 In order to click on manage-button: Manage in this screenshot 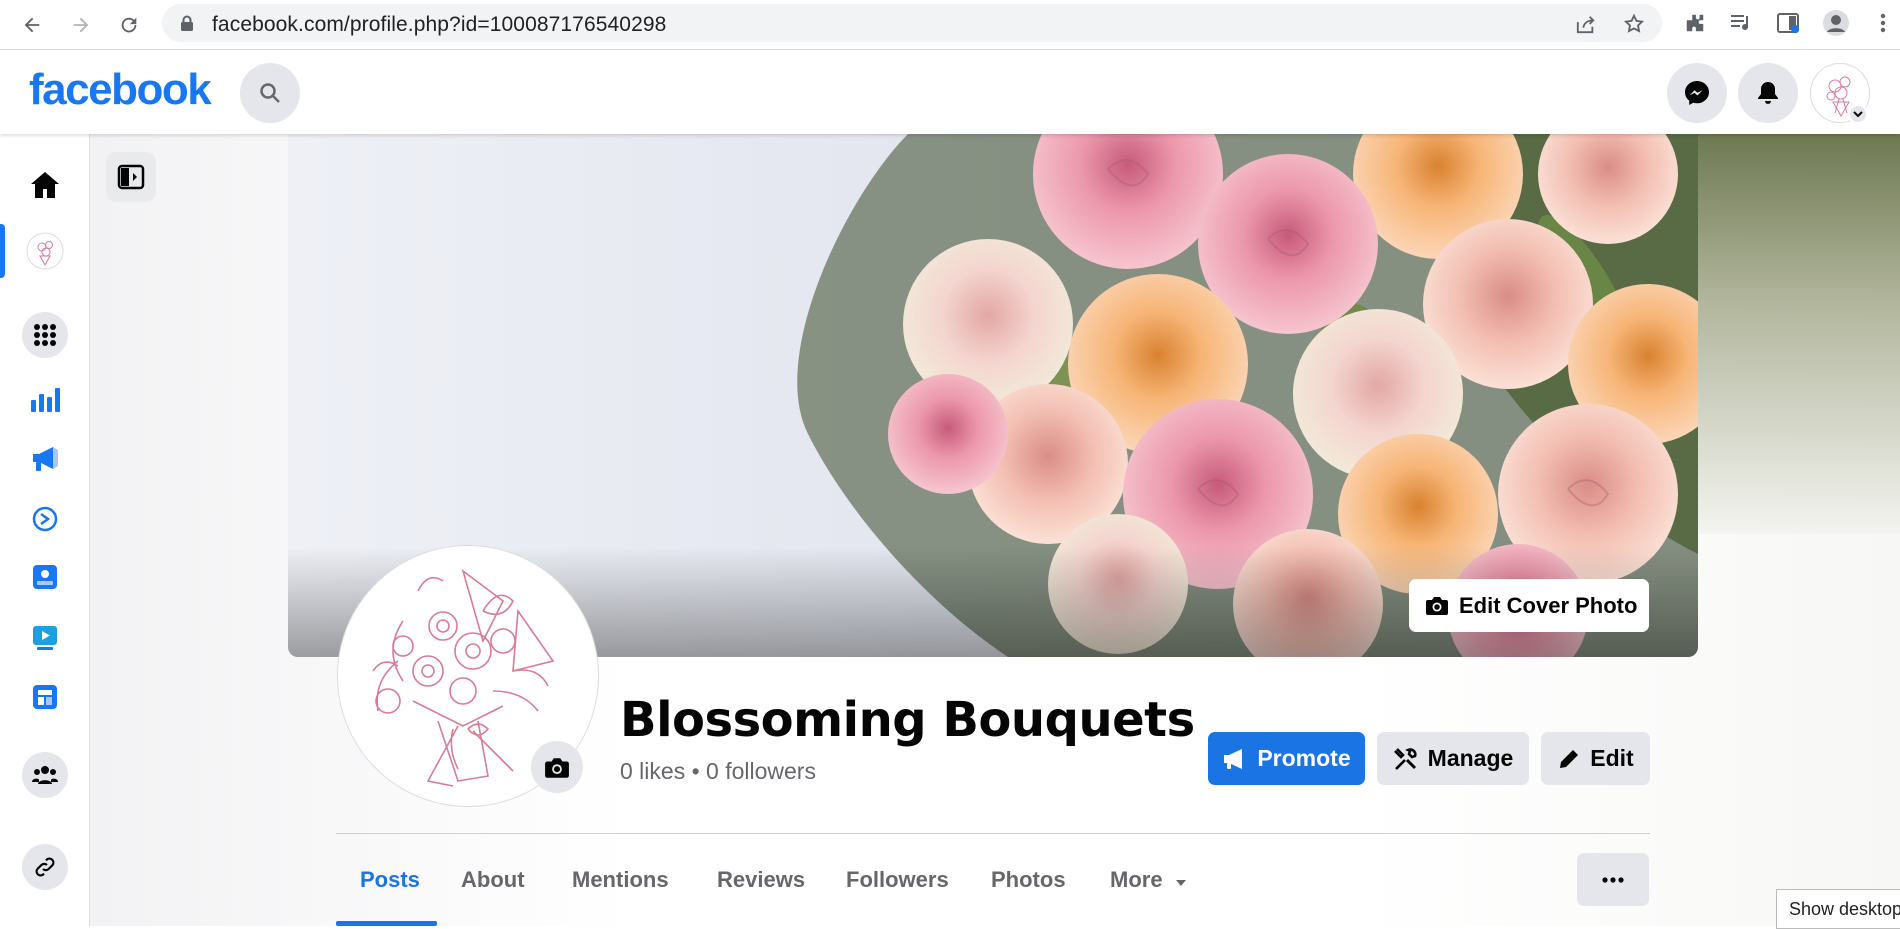, I will do `click(1453, 758)`.